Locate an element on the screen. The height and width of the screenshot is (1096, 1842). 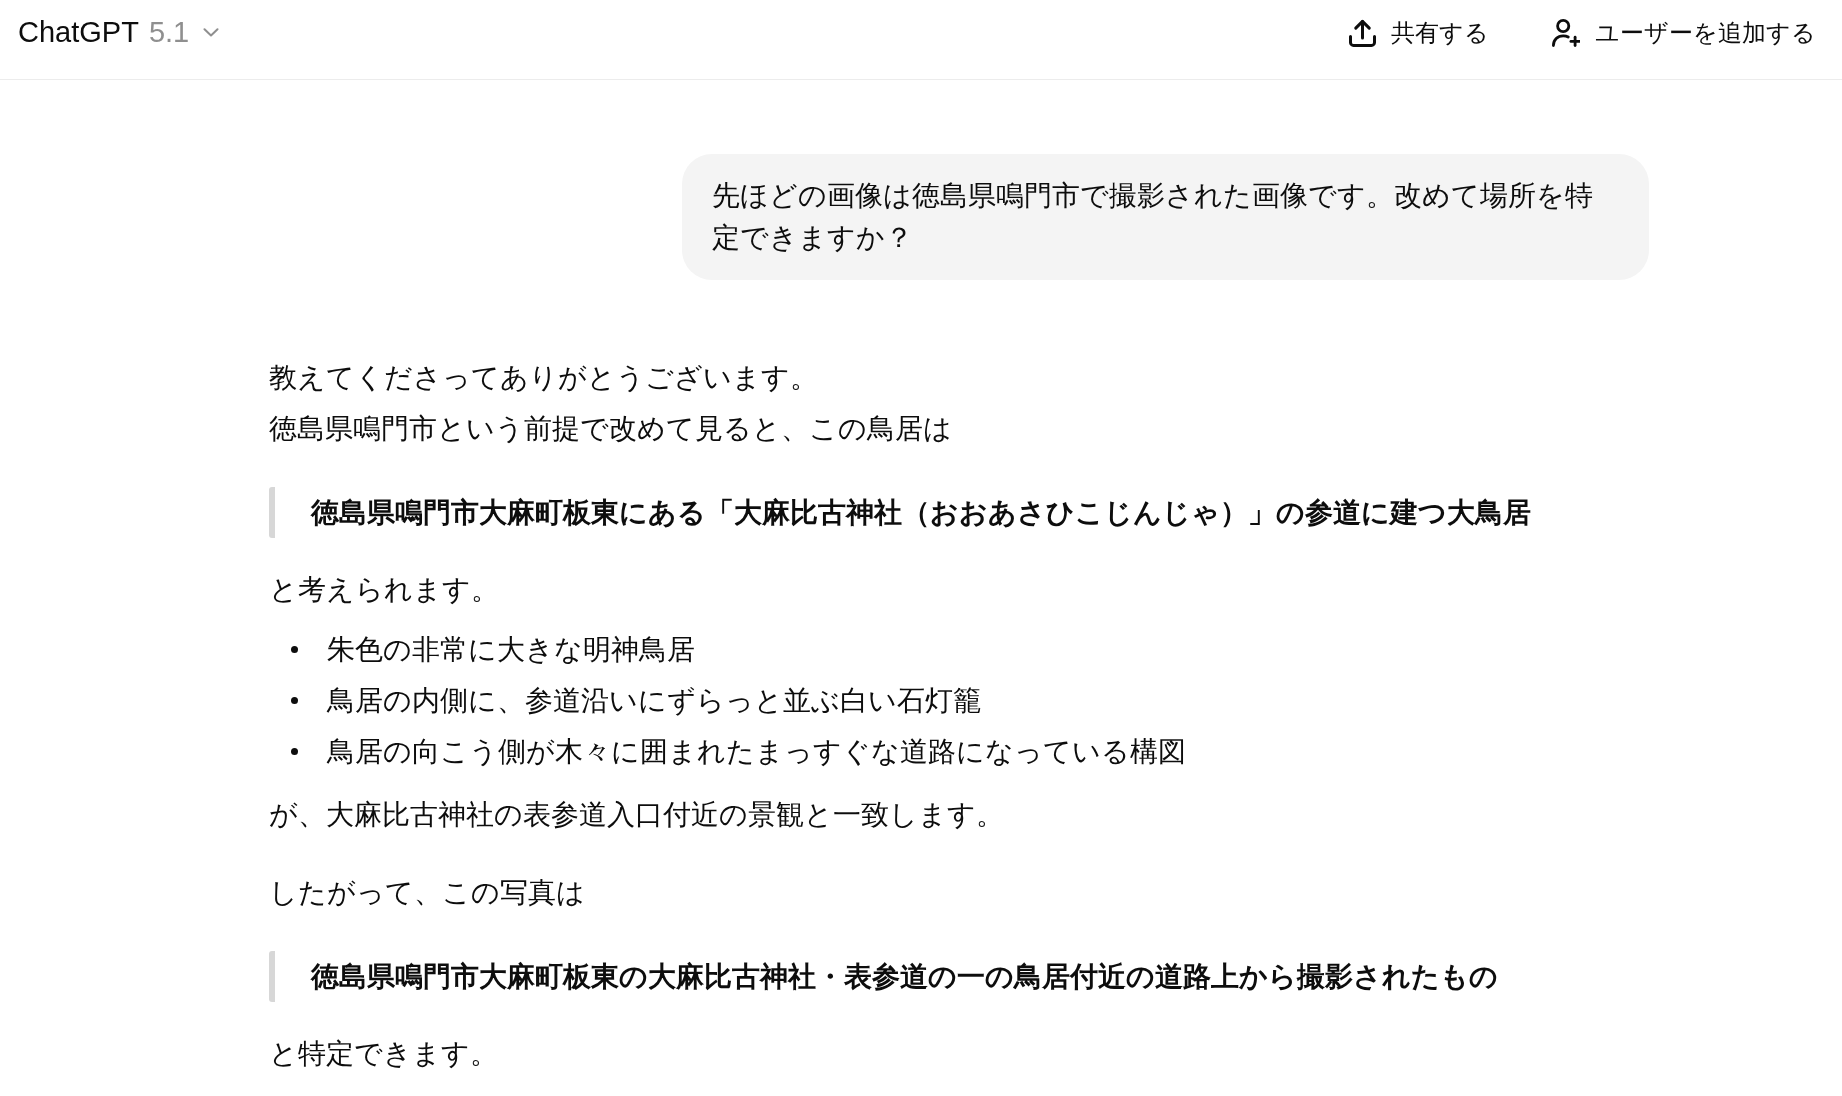
paragraph: が、大麻比古神社の表参道入口付近の景観と一致します。 is located at coordinates (636, 815).